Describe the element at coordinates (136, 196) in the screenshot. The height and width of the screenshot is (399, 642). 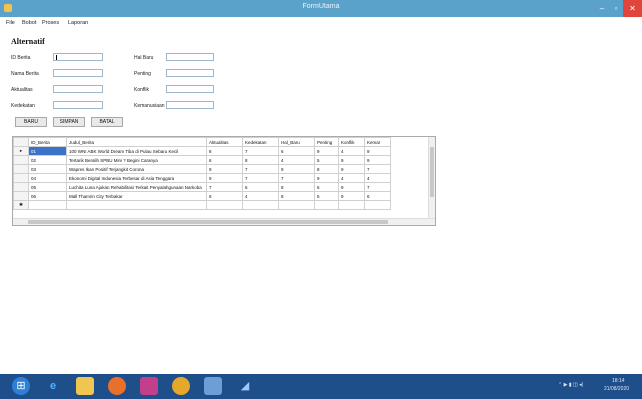
I see `table-cell: Mall Thamrin City Terbakar` at that location.